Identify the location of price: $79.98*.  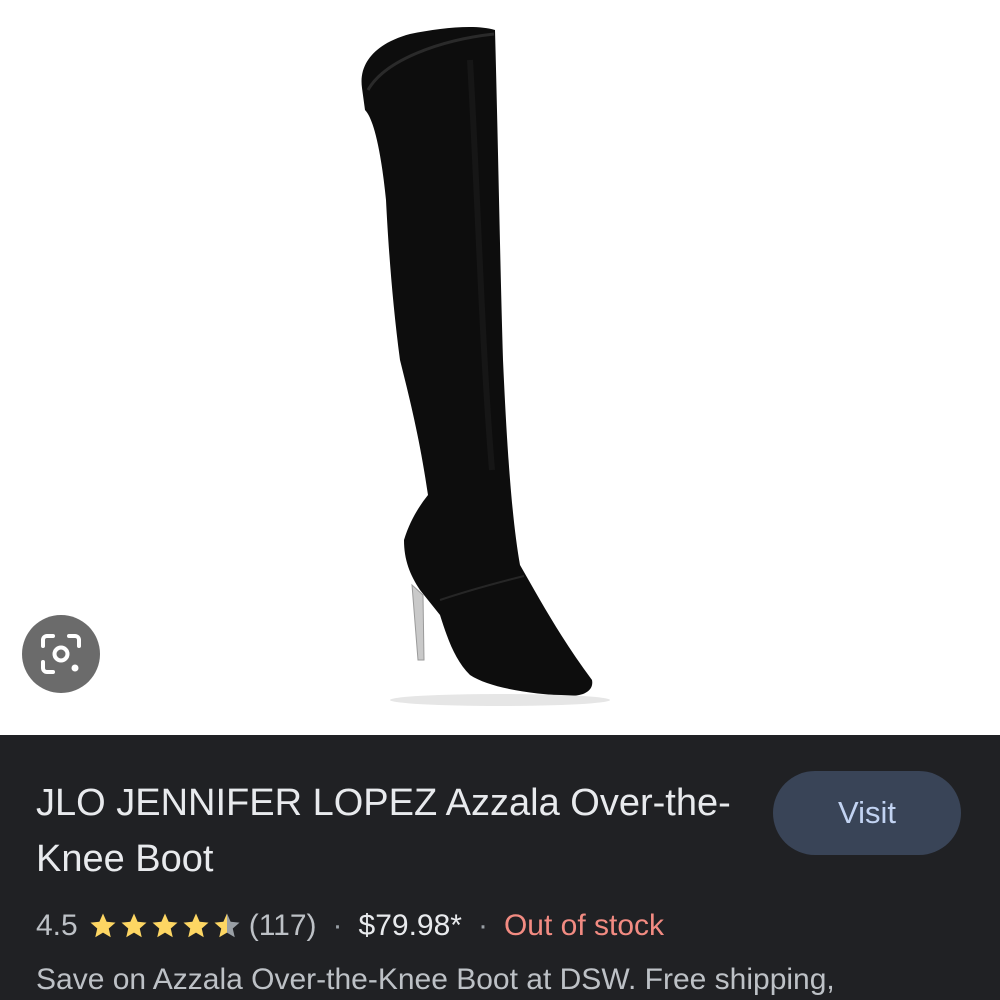
(410, 925).